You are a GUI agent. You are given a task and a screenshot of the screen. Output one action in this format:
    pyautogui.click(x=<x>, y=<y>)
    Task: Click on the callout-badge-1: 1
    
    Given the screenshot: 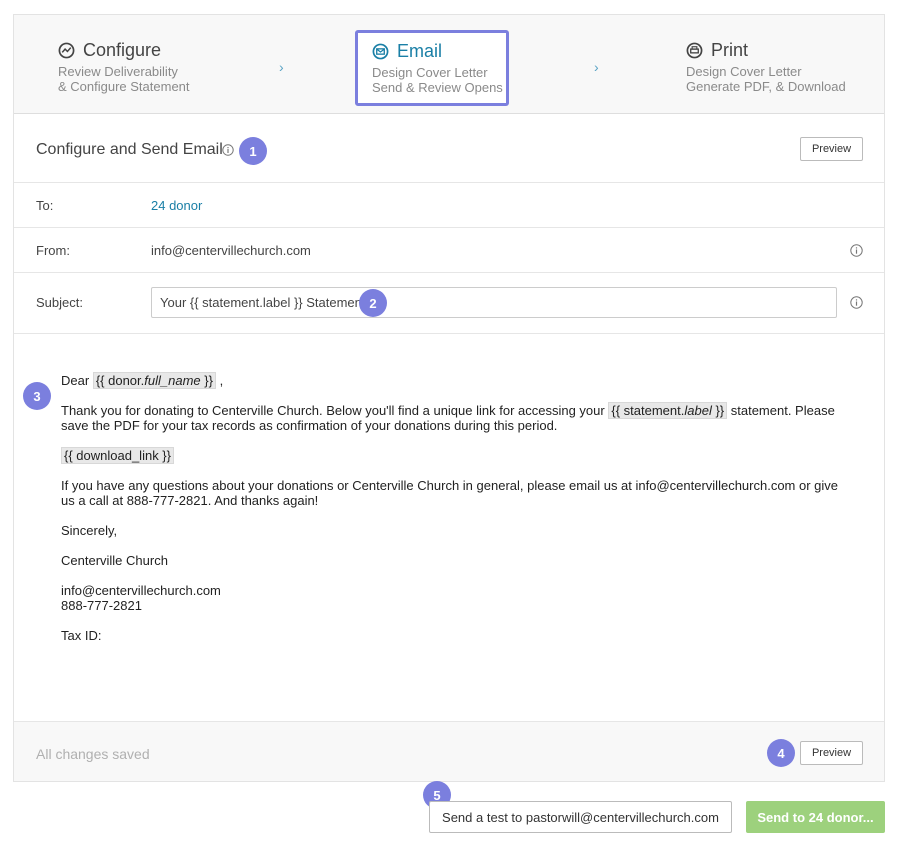 What is the action you would take?
    pyautogui.click(x=253, y=151)
    